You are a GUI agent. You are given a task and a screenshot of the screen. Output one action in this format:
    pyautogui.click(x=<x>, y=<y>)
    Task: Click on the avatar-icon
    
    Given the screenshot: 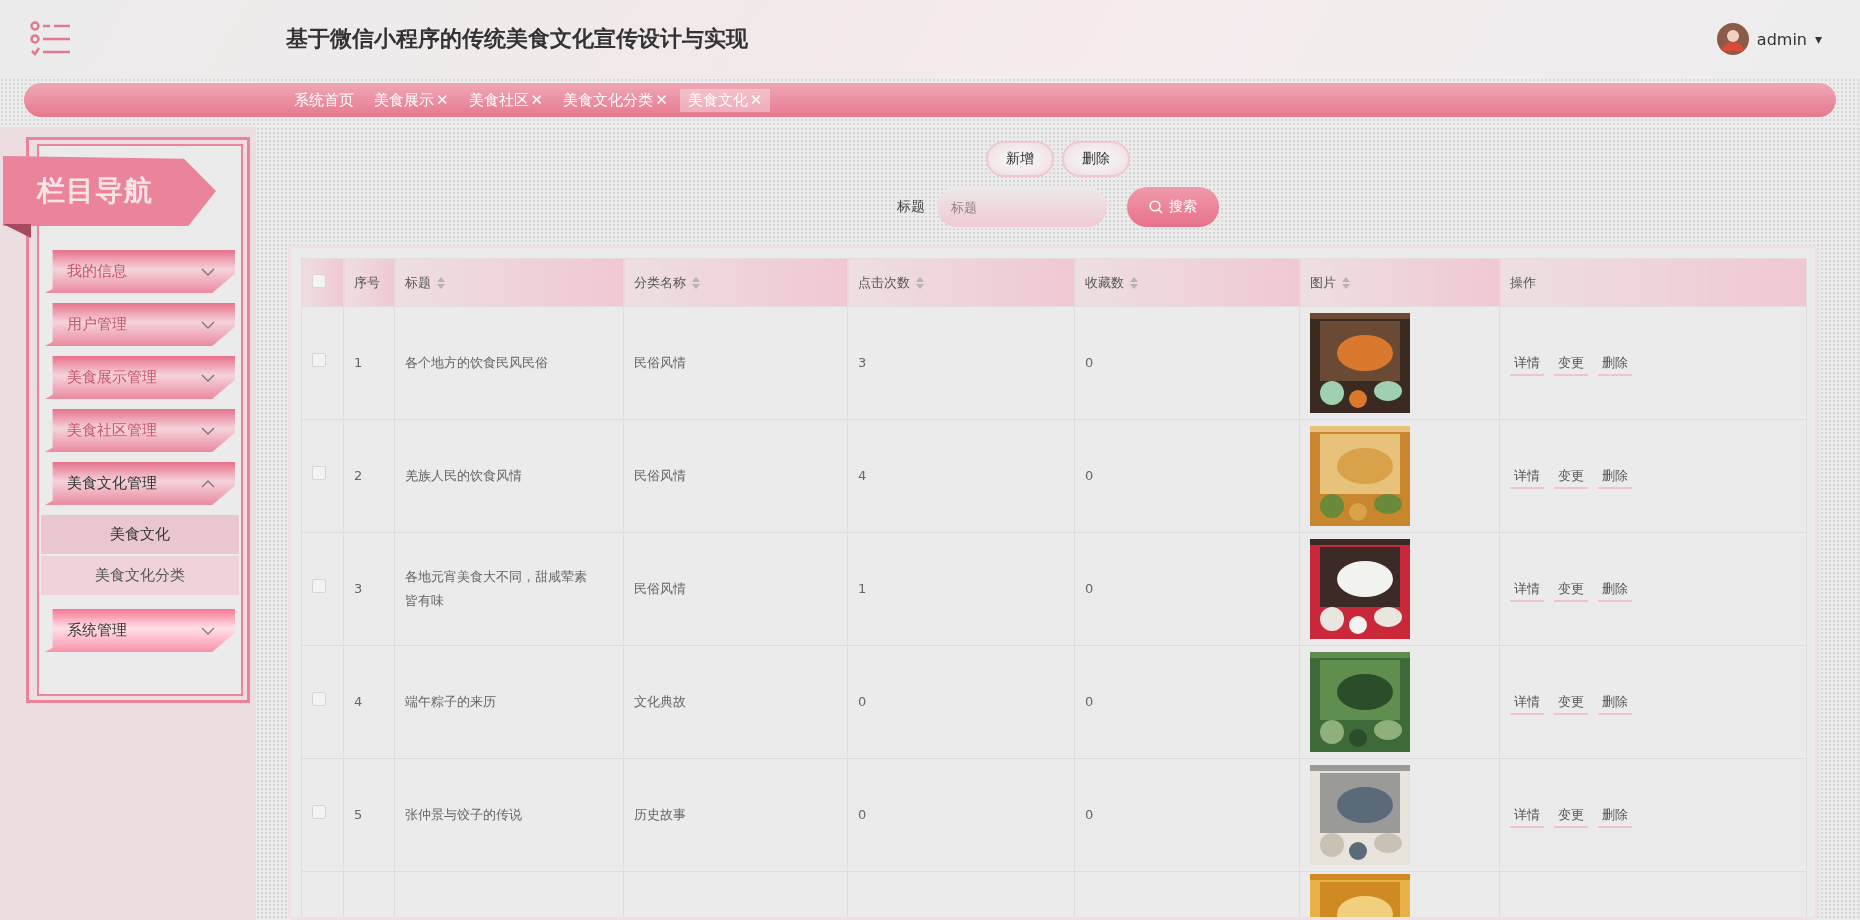 What is the action you would take?
    pyautogui.click(x=1732, y=39)
    